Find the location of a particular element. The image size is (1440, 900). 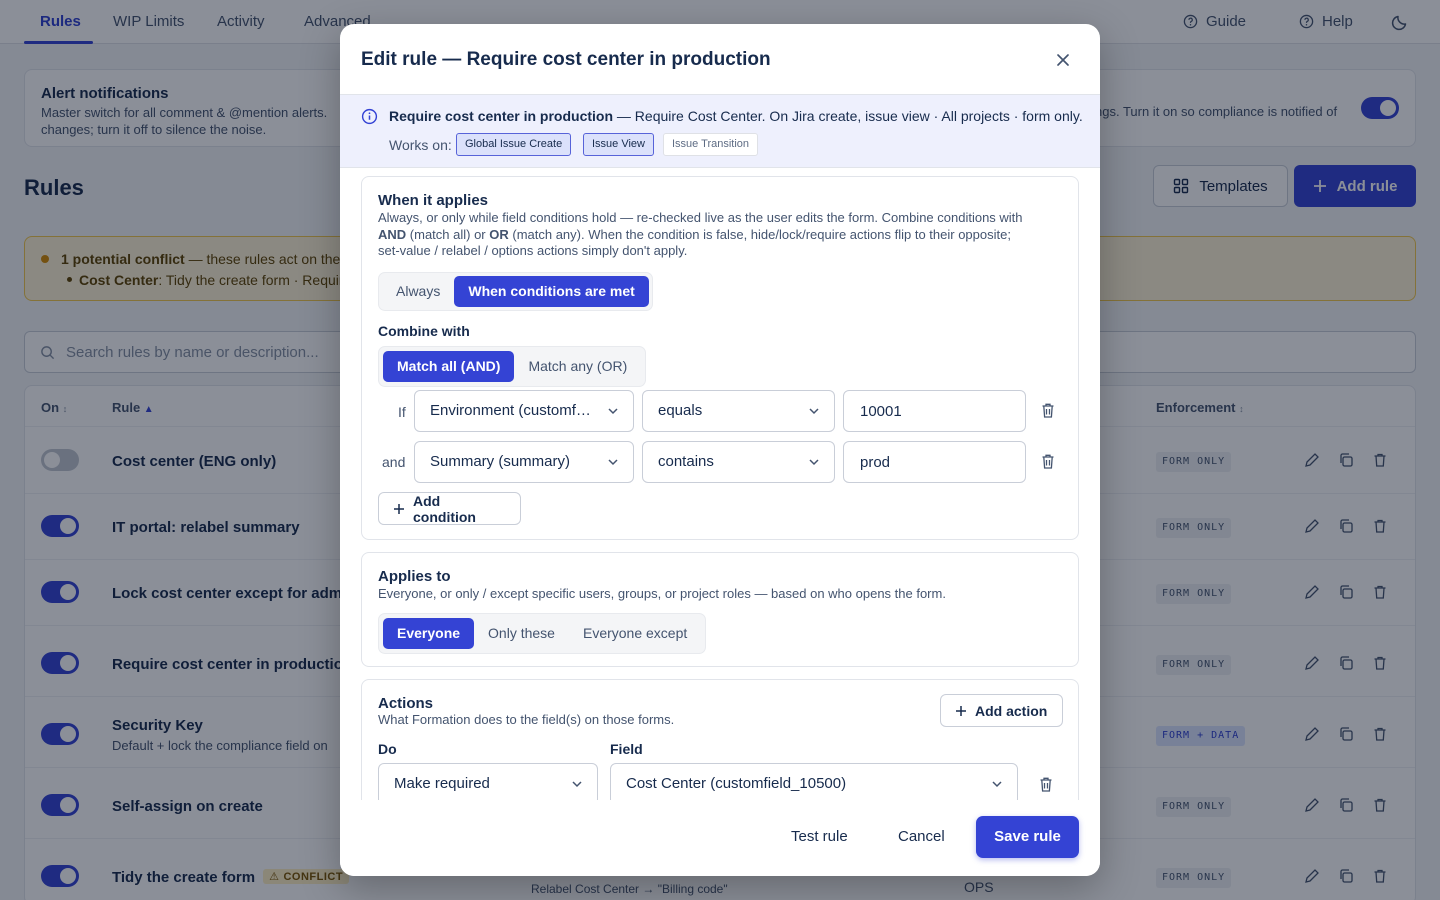

applies-title: Applies to is located at coordinates (414, 576).